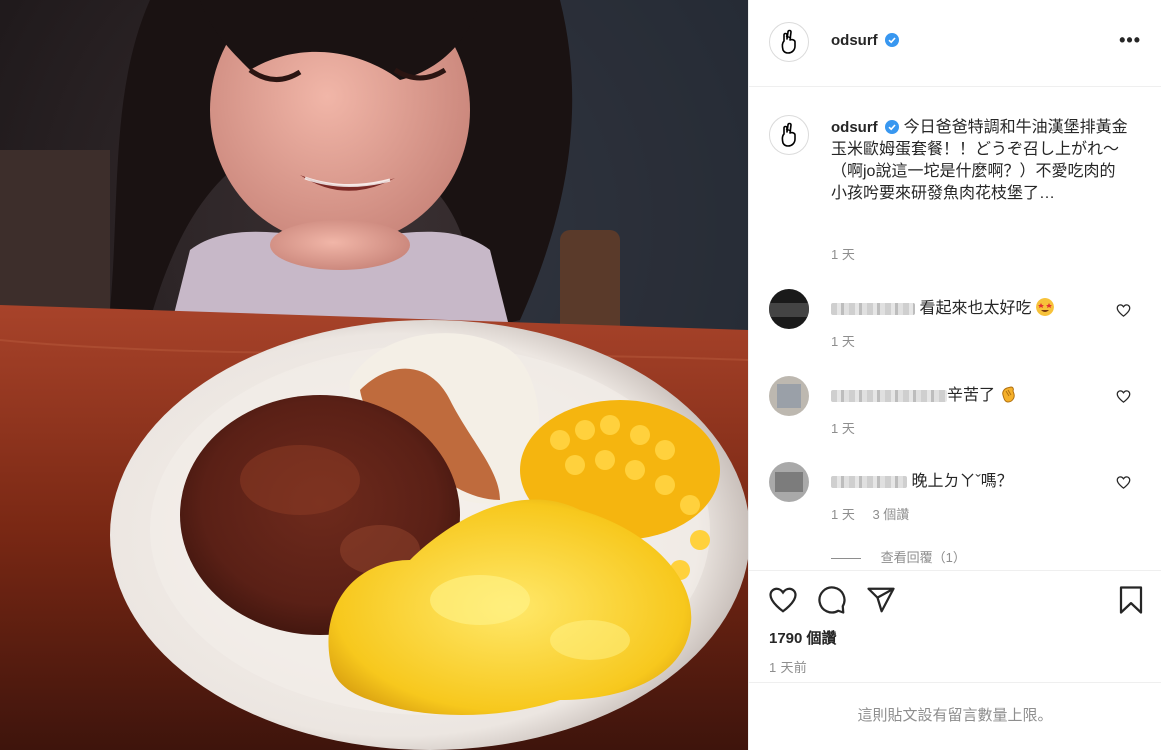 The width and height of the screenshot is (1161, 751). Describe the element at coordinates (854, 127) in the screenshot. I see `caption-username: odsurf` at that location.